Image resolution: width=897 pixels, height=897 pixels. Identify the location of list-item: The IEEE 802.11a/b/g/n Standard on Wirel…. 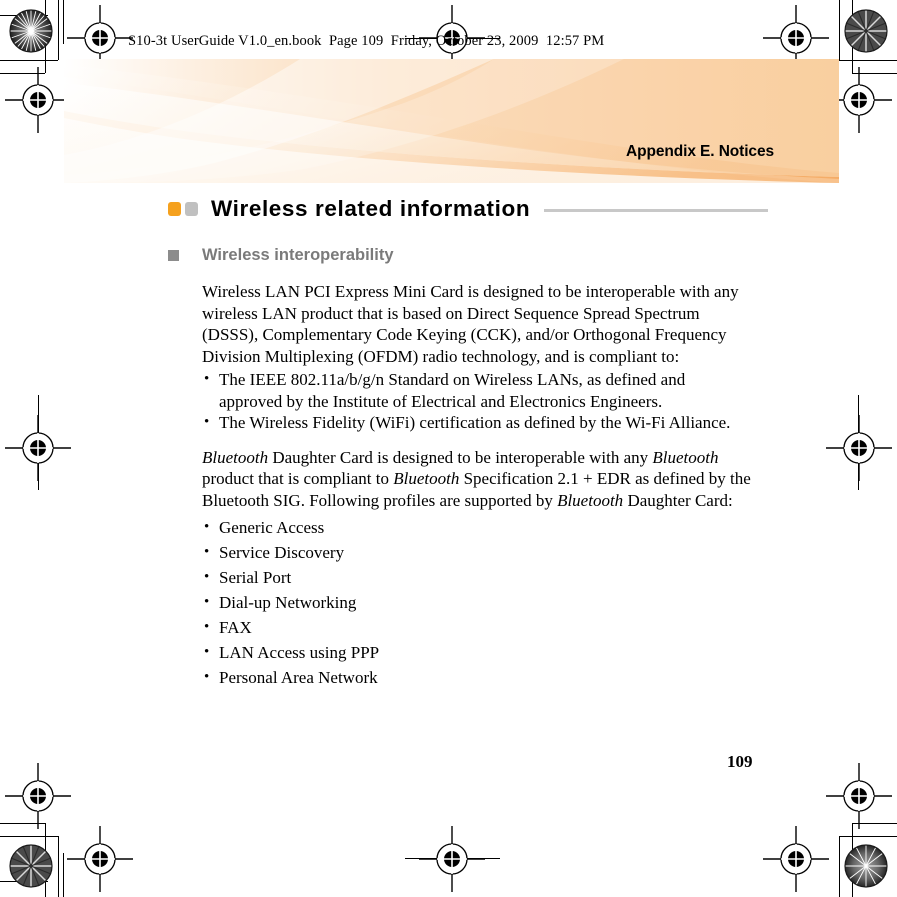
(472, 390).